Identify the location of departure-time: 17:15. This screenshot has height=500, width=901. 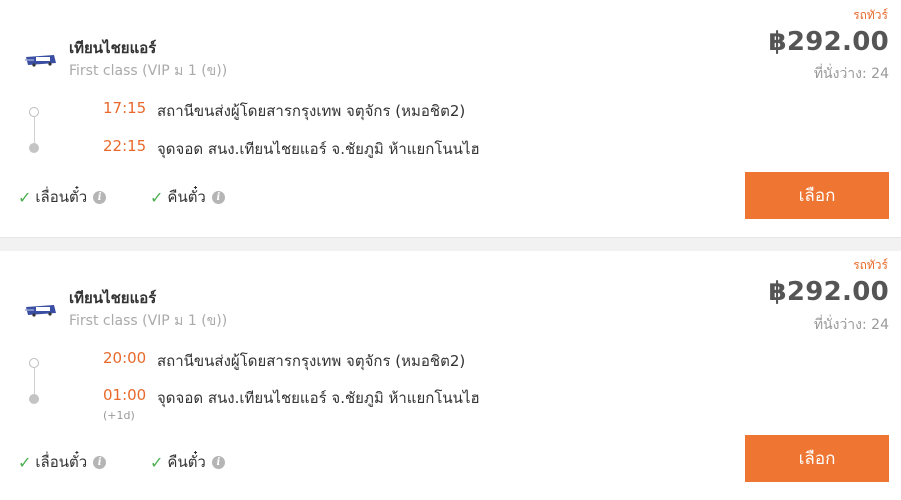
(125, 108).